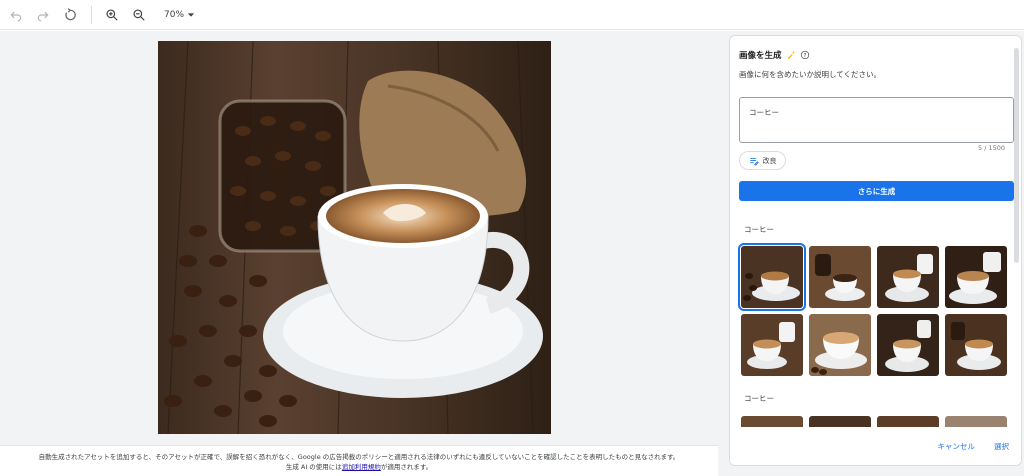  What do you see at coordinates (991, 148) in the screenshot?
I see `char-counter: 5 / 1500` at bounding box center [991, 148].